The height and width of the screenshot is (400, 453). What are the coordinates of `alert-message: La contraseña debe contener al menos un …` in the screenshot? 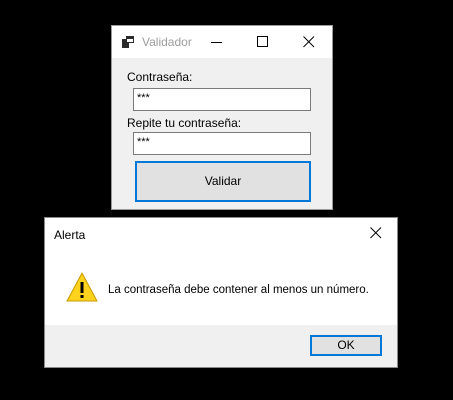 It's located at (238, 290).